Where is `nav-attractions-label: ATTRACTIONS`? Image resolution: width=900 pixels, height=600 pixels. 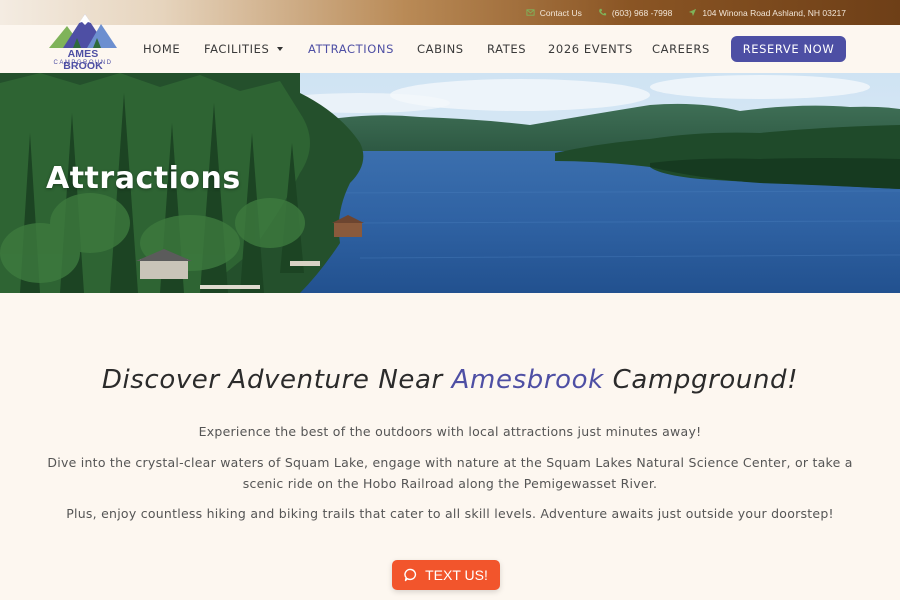 nav-attractions-label: ATTRACTIONS is located at coordinates (351, 49).